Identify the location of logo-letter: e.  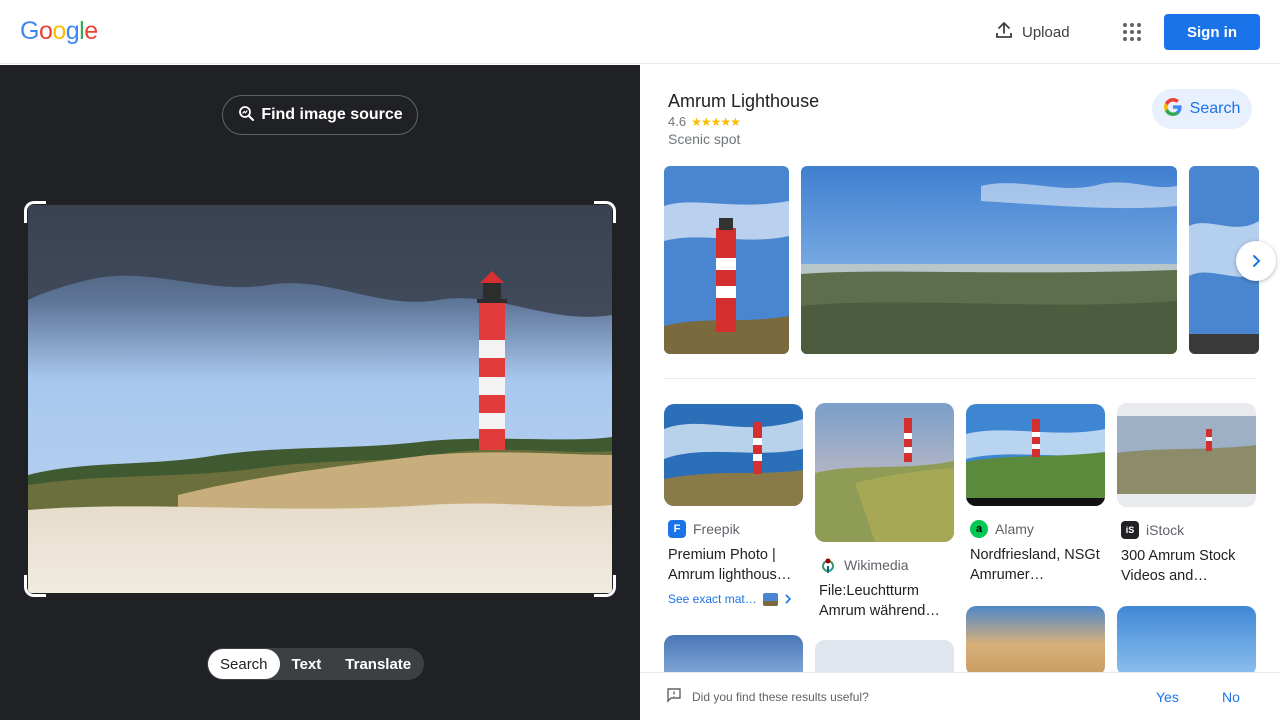
(91, 31).